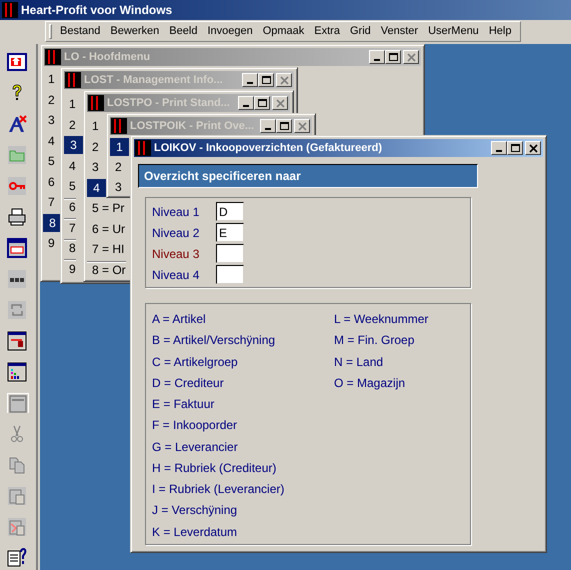 Image resolution: width=571 pixels, height=570 pixels. I want to click on menu-row: 7 = HI, so click(105, 249).